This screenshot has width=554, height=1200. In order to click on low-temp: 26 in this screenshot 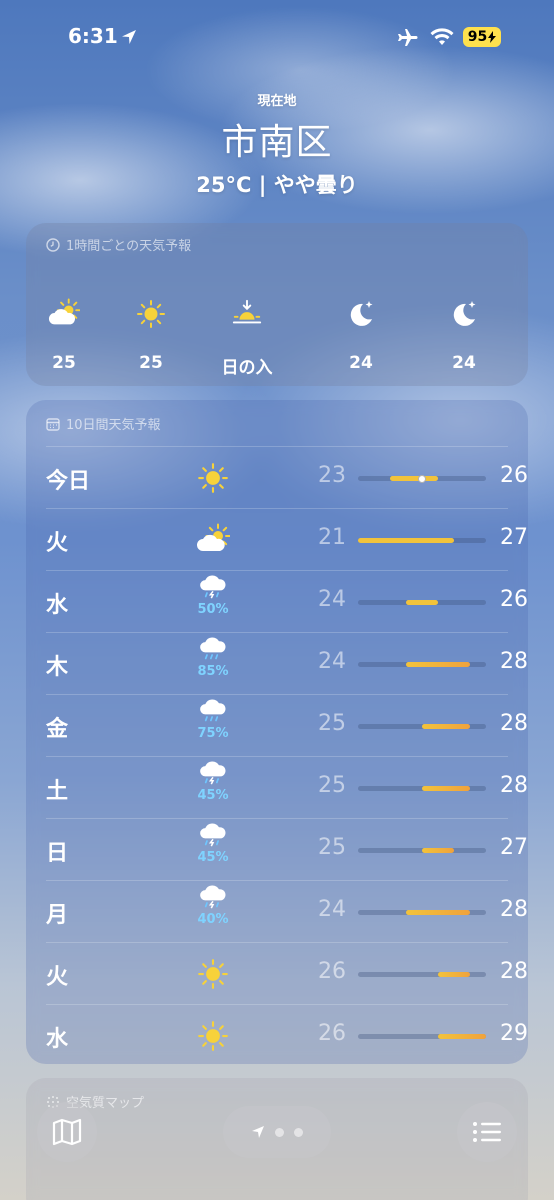, I will do `click(332, 971)`.